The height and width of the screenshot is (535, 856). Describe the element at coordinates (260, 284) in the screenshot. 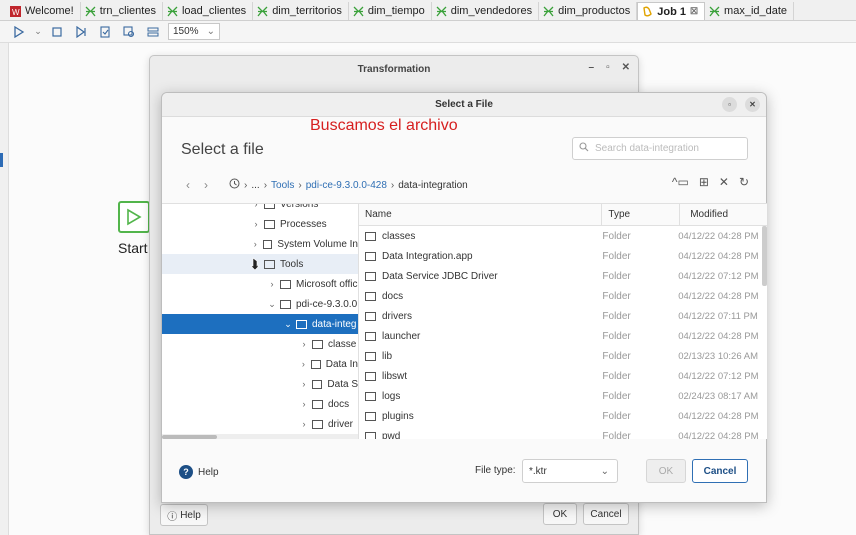

I see `tree-node: › Microsoft offic` at that location.